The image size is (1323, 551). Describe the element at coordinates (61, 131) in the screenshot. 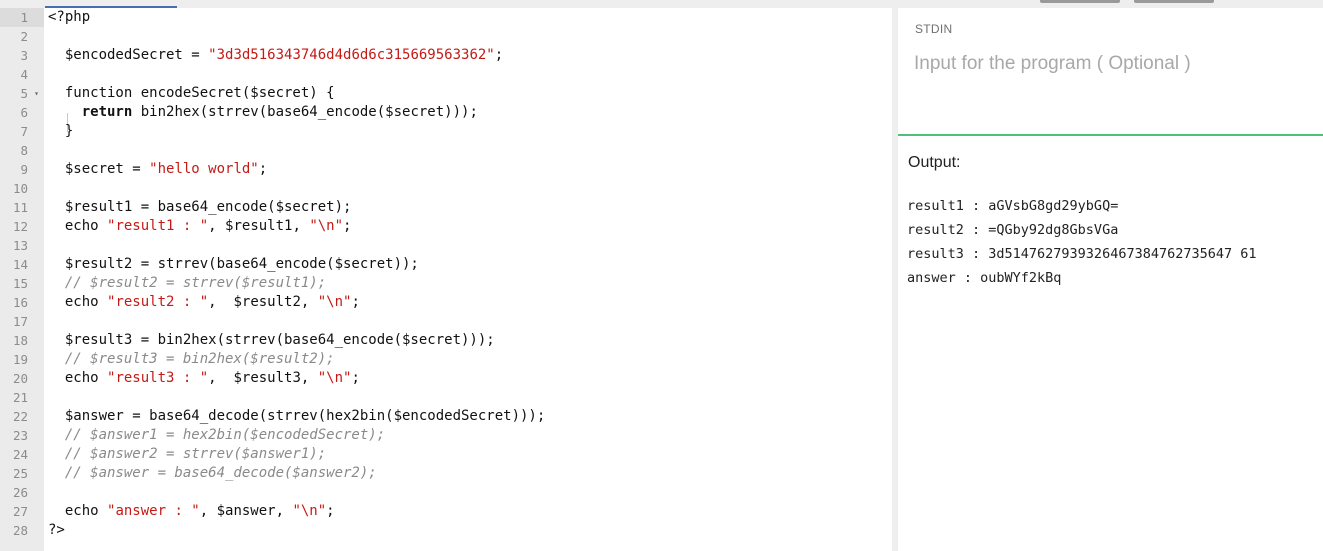

I see `code-token: }` at that location.